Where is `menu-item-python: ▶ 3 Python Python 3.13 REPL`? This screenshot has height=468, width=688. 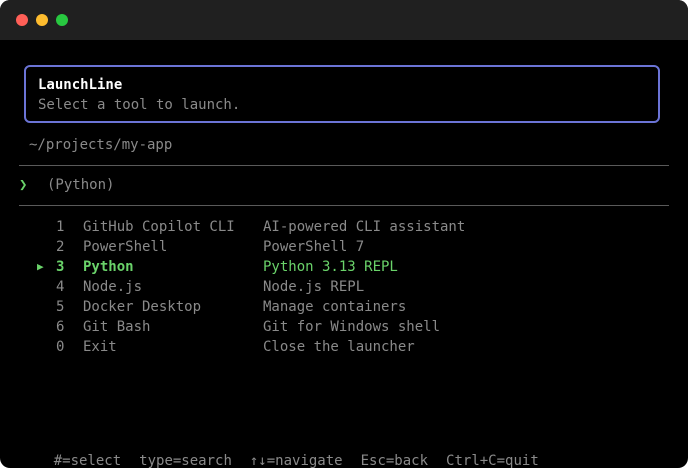
menu-item-python: ▶ 3 Python Python 3.13 REPL is located at coordinates (344, 267).